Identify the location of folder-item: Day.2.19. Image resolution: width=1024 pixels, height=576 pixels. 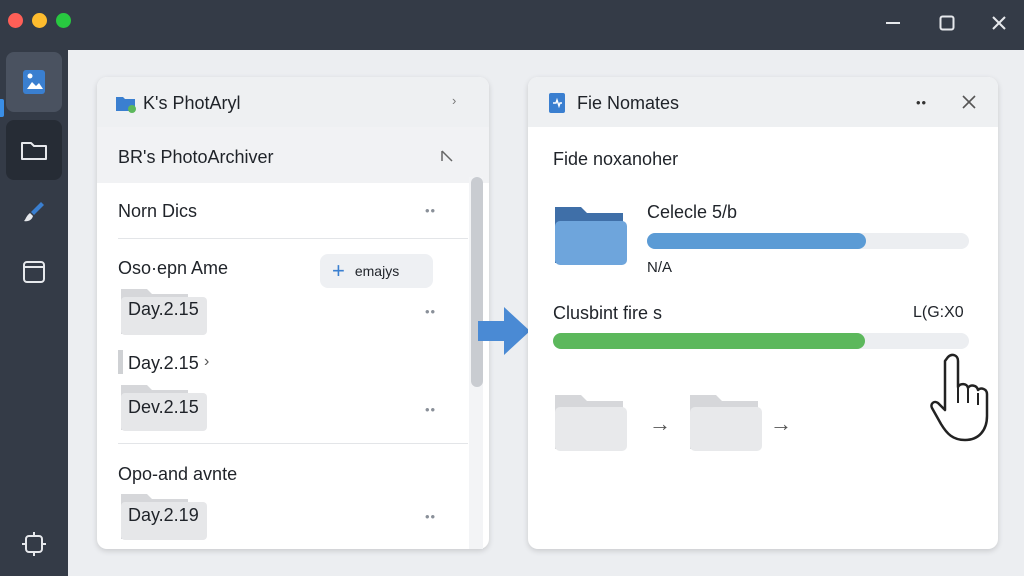
(164, 518).